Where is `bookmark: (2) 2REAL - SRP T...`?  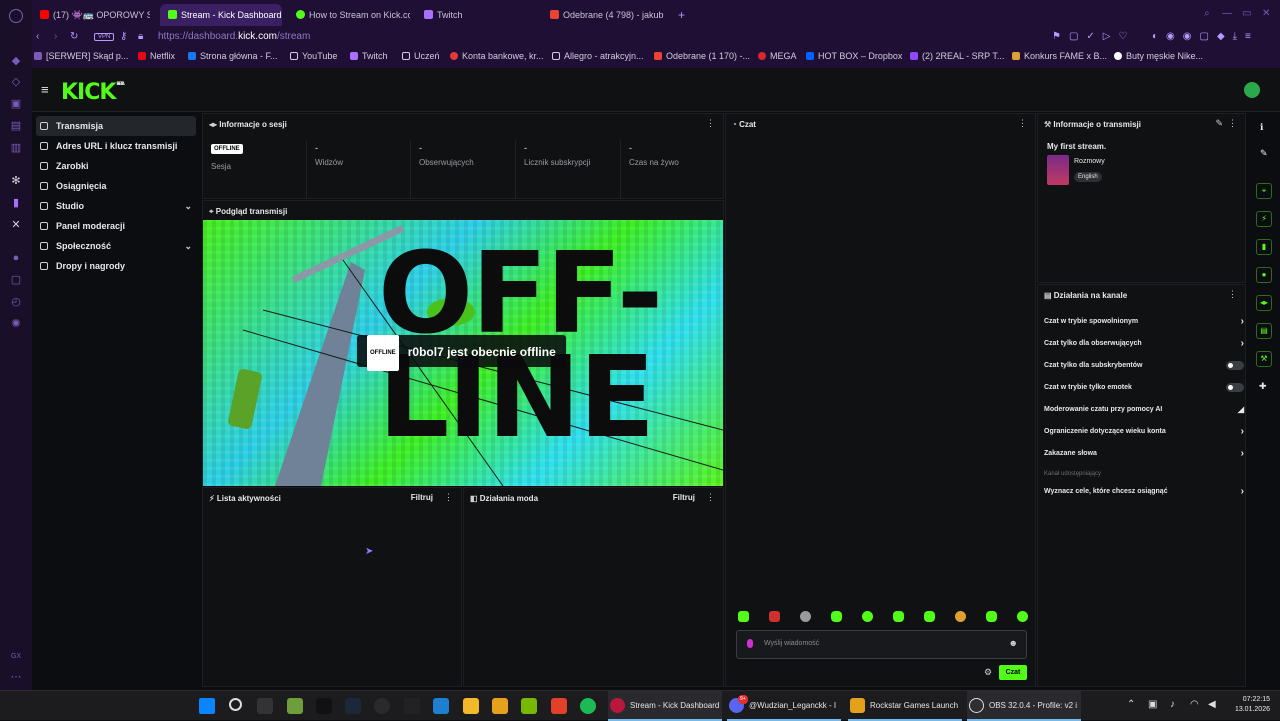
bookmark: (2) 2REAL - SRP T... is located at coordinates (957, 56).